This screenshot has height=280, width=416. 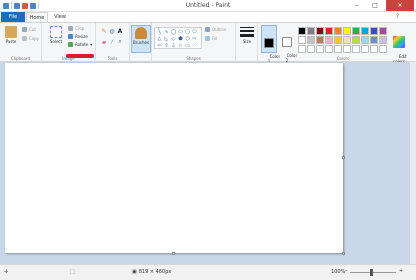 What do you see at coordinates (343, 253) in the screenshot?
I see `canvas-resize-handle-corner` at bounding box center [343, 253].